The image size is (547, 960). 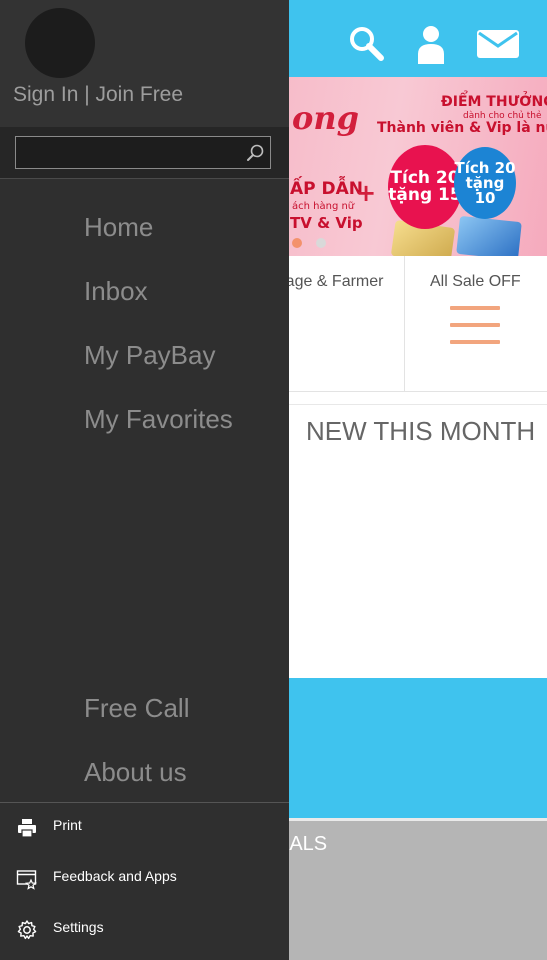 I want to click on blue-card-image, so click(x=489, y=235).